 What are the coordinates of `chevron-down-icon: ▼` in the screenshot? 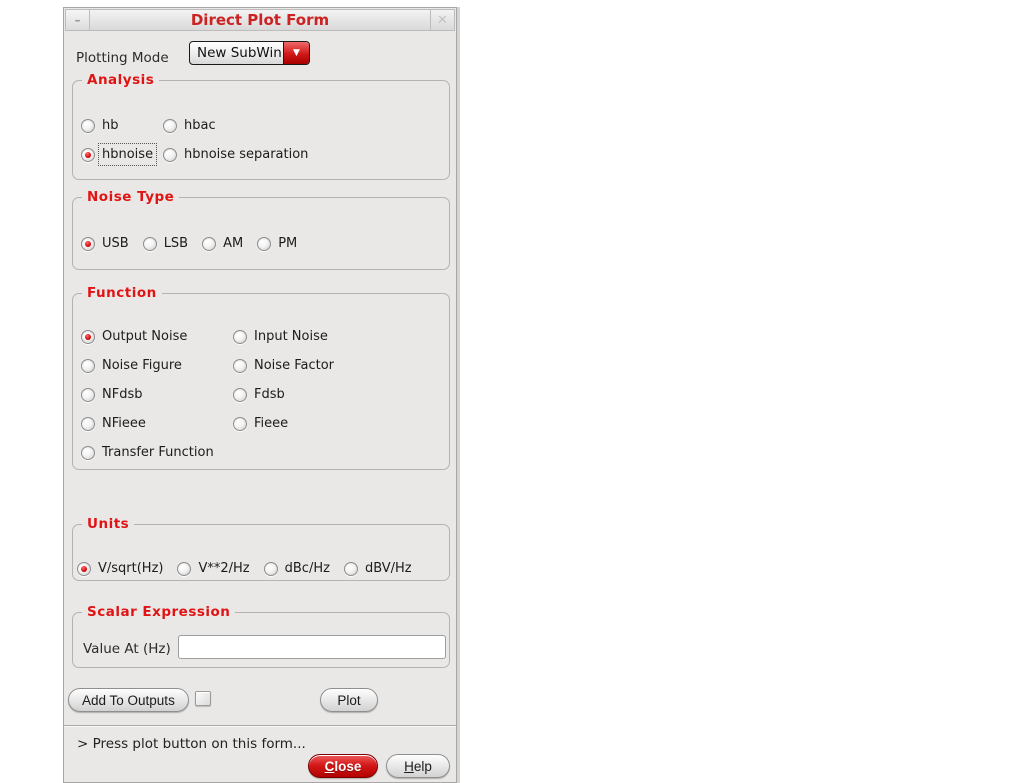 It's located at (296, 53).